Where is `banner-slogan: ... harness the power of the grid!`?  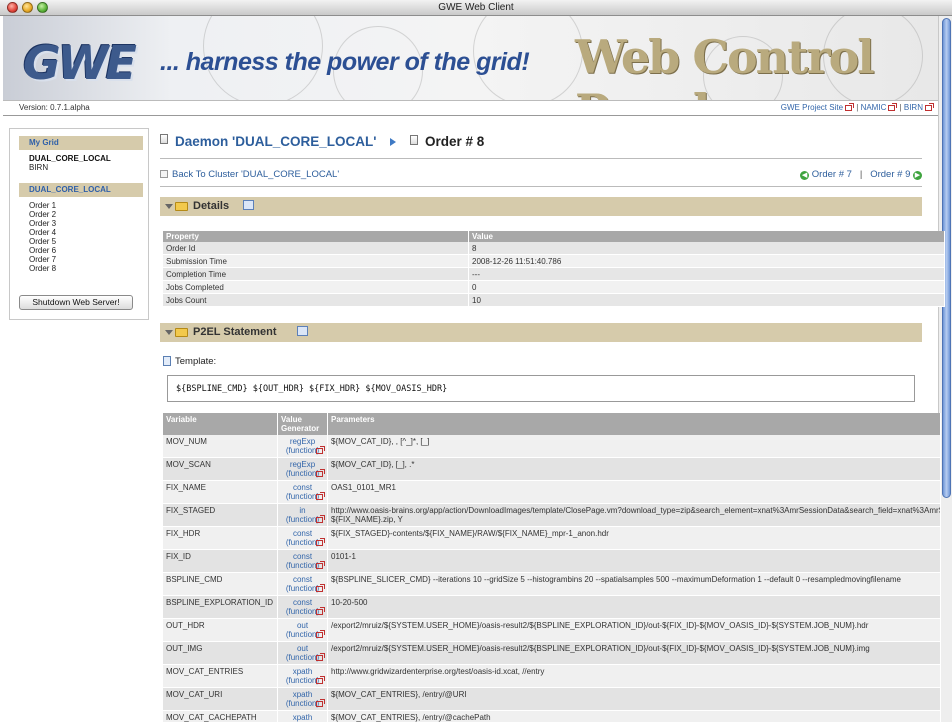 banner-slogan: ... harness the power of the grid! is located at coordinates (345, 62).